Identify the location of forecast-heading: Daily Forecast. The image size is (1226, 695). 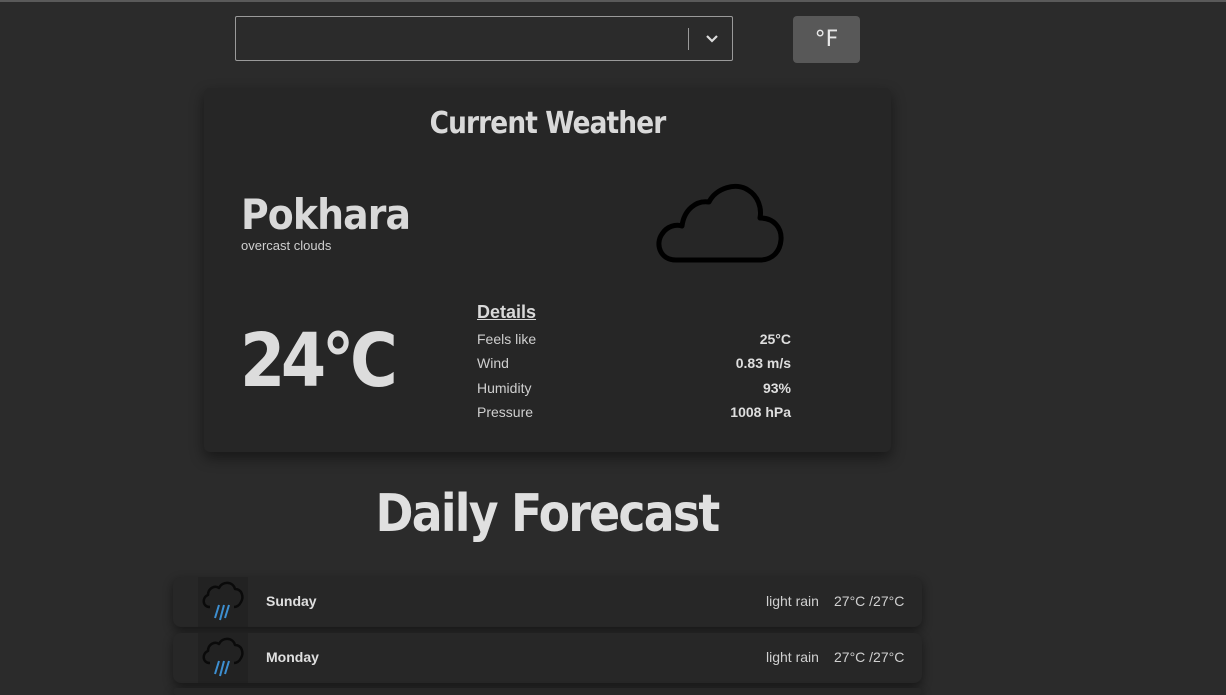
(548, 514).